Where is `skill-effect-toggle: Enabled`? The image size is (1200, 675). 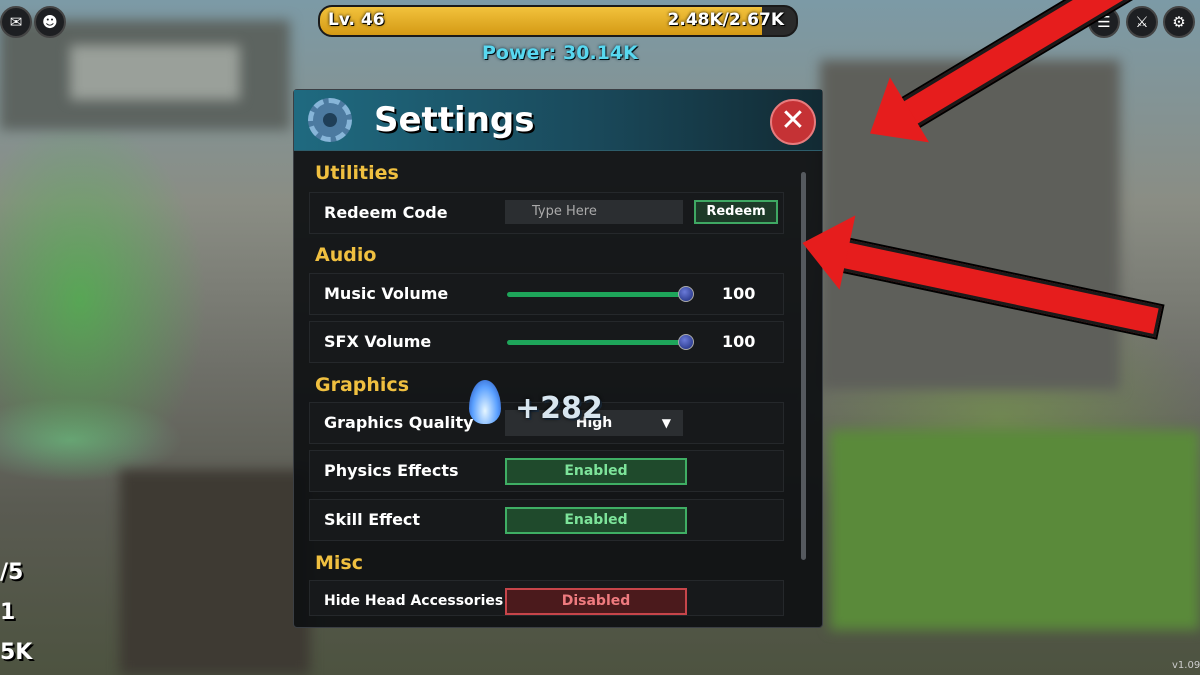 skill-effect-toggle: Enabled is located at coordinates (596, 520).